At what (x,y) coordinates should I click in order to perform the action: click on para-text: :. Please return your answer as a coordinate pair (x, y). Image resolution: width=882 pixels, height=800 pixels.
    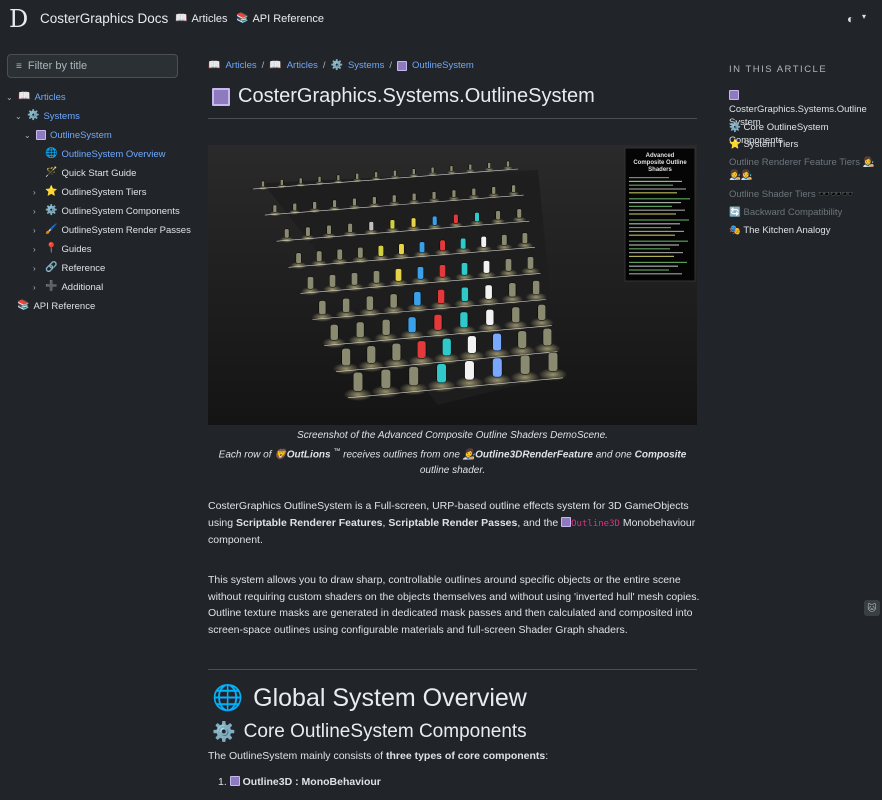
    Looking at the image, I should click on (547, 756).